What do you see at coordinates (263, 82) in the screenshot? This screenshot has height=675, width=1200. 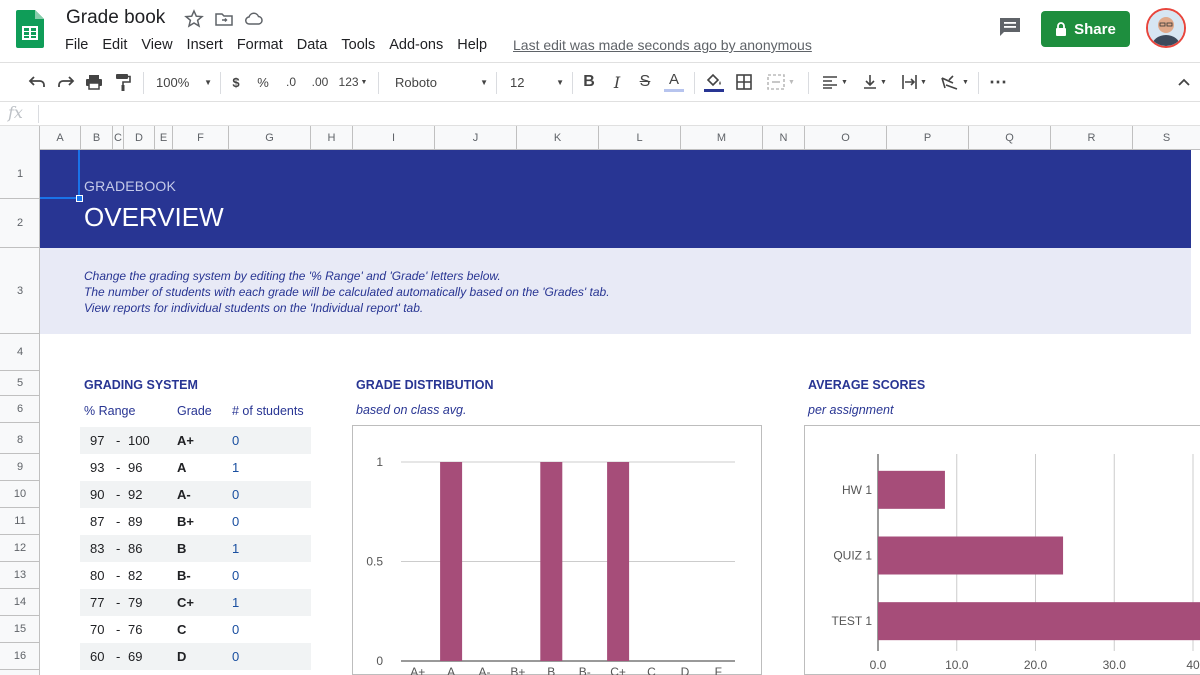 I see `percent-format-button: %` at bounding box center [263, 82].